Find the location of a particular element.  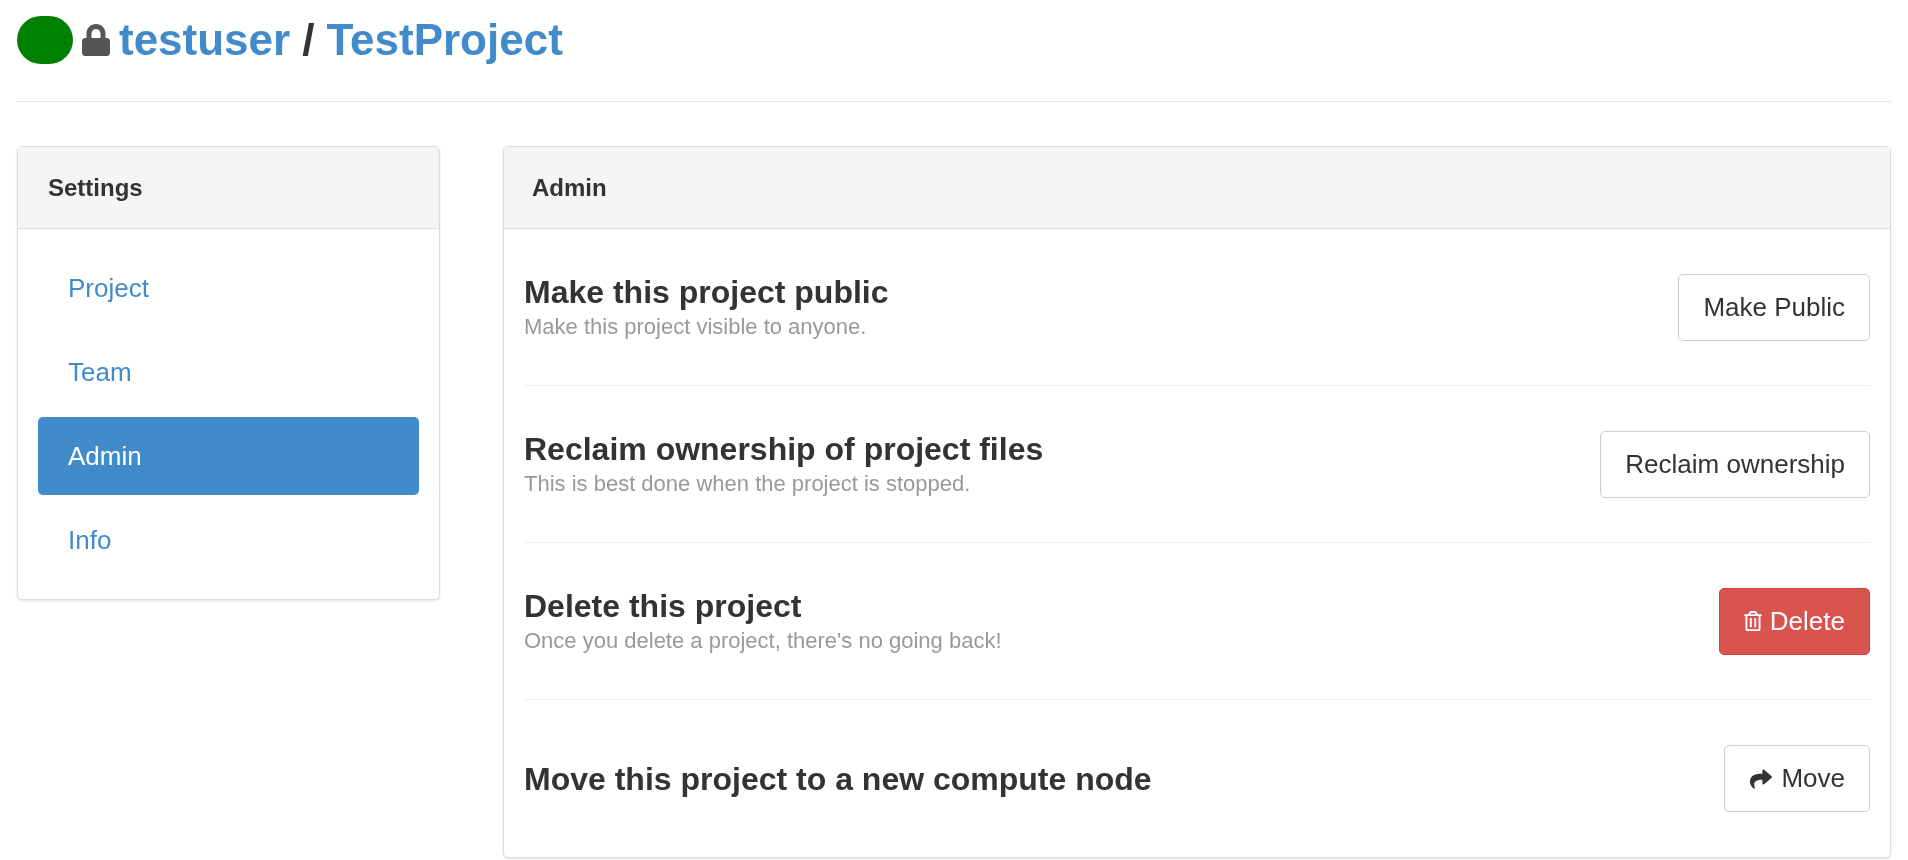

setting-description: Make this project visible to anyone. is located at coordinates (696, 327).